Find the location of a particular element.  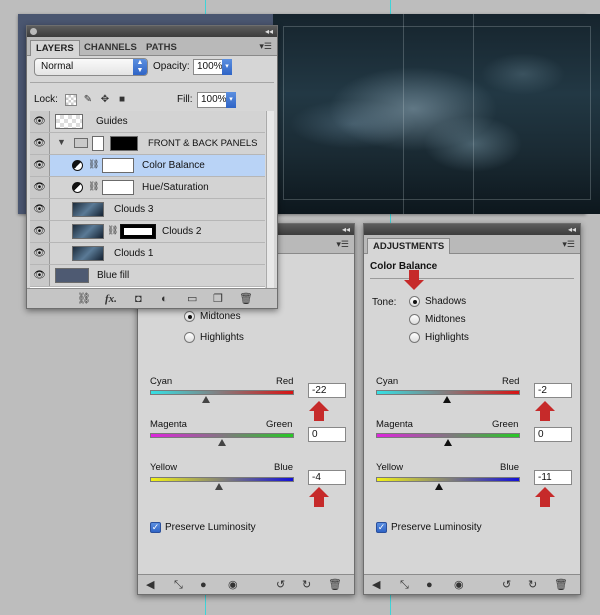

lock-move-icon: ✥ is located at coordinates (105, 100).